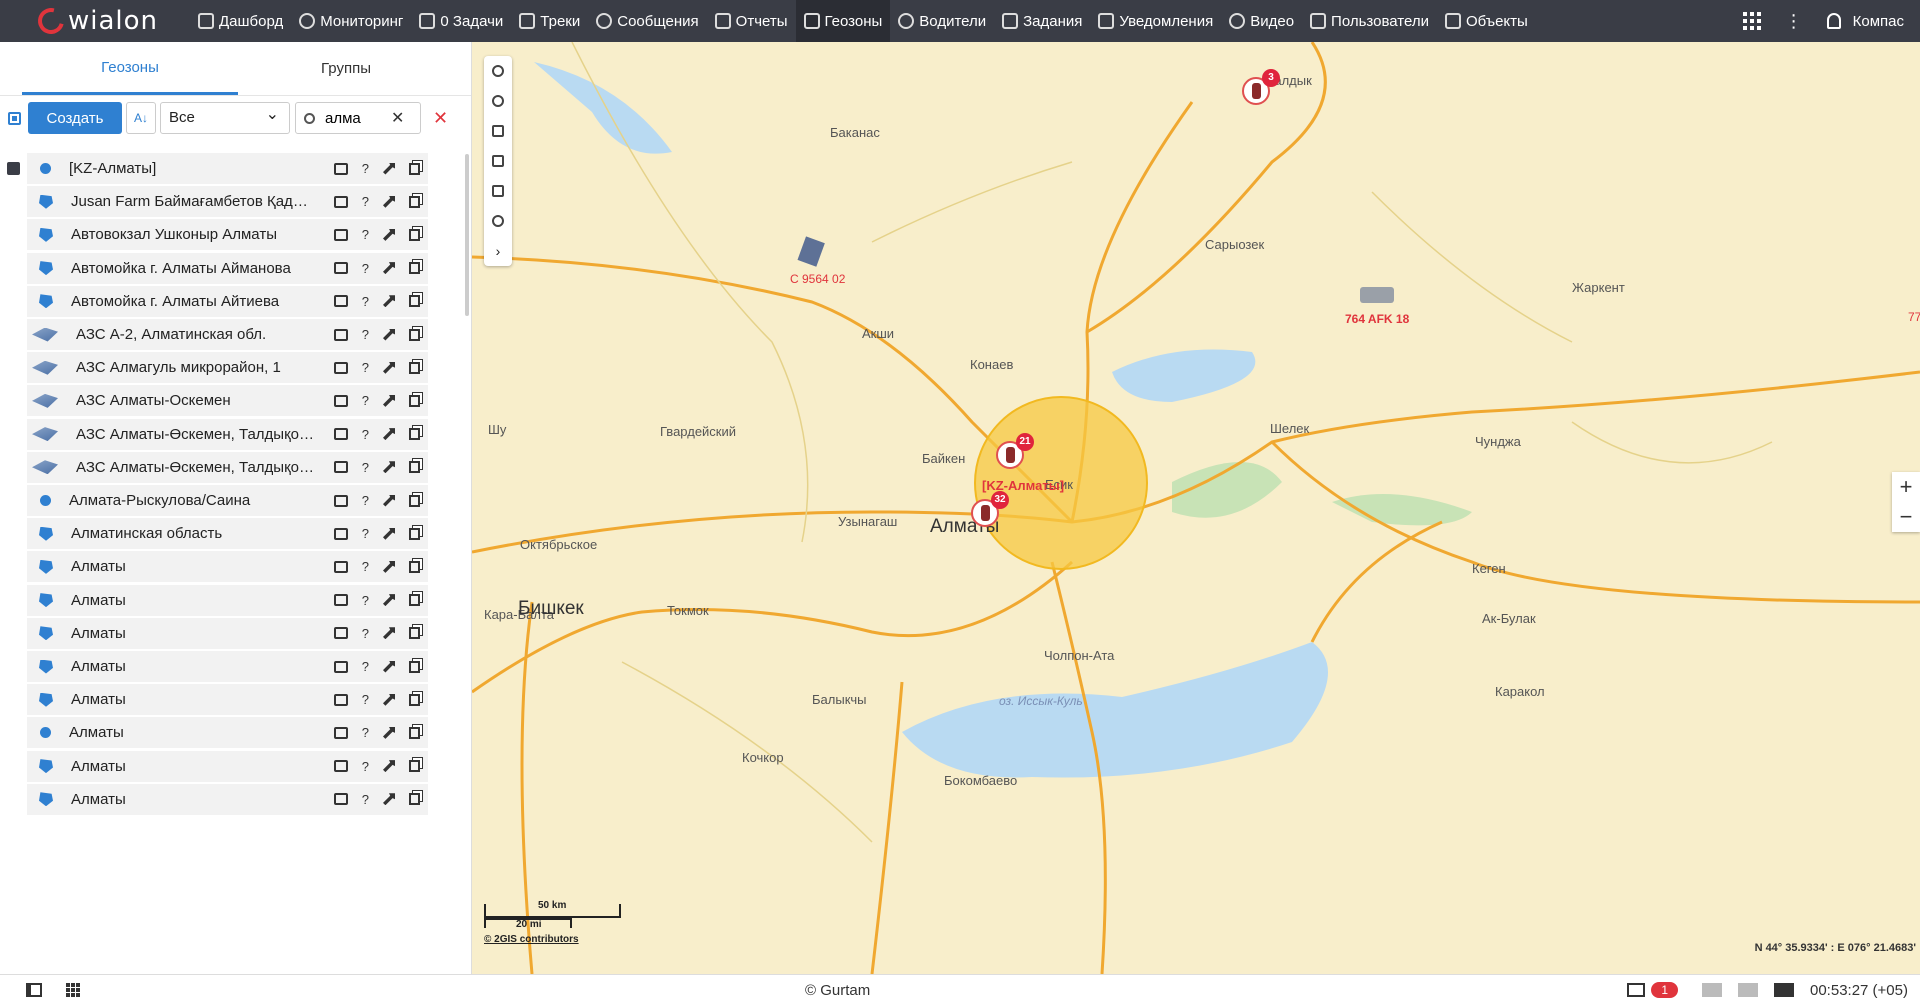 Image resolution: width=1920 pixels, height=1005 pixels. What do you see at coordinates (1486, 21) in the screenshot?
I see `nav-item-12: Объекты` at bounding box center [1486, 21].